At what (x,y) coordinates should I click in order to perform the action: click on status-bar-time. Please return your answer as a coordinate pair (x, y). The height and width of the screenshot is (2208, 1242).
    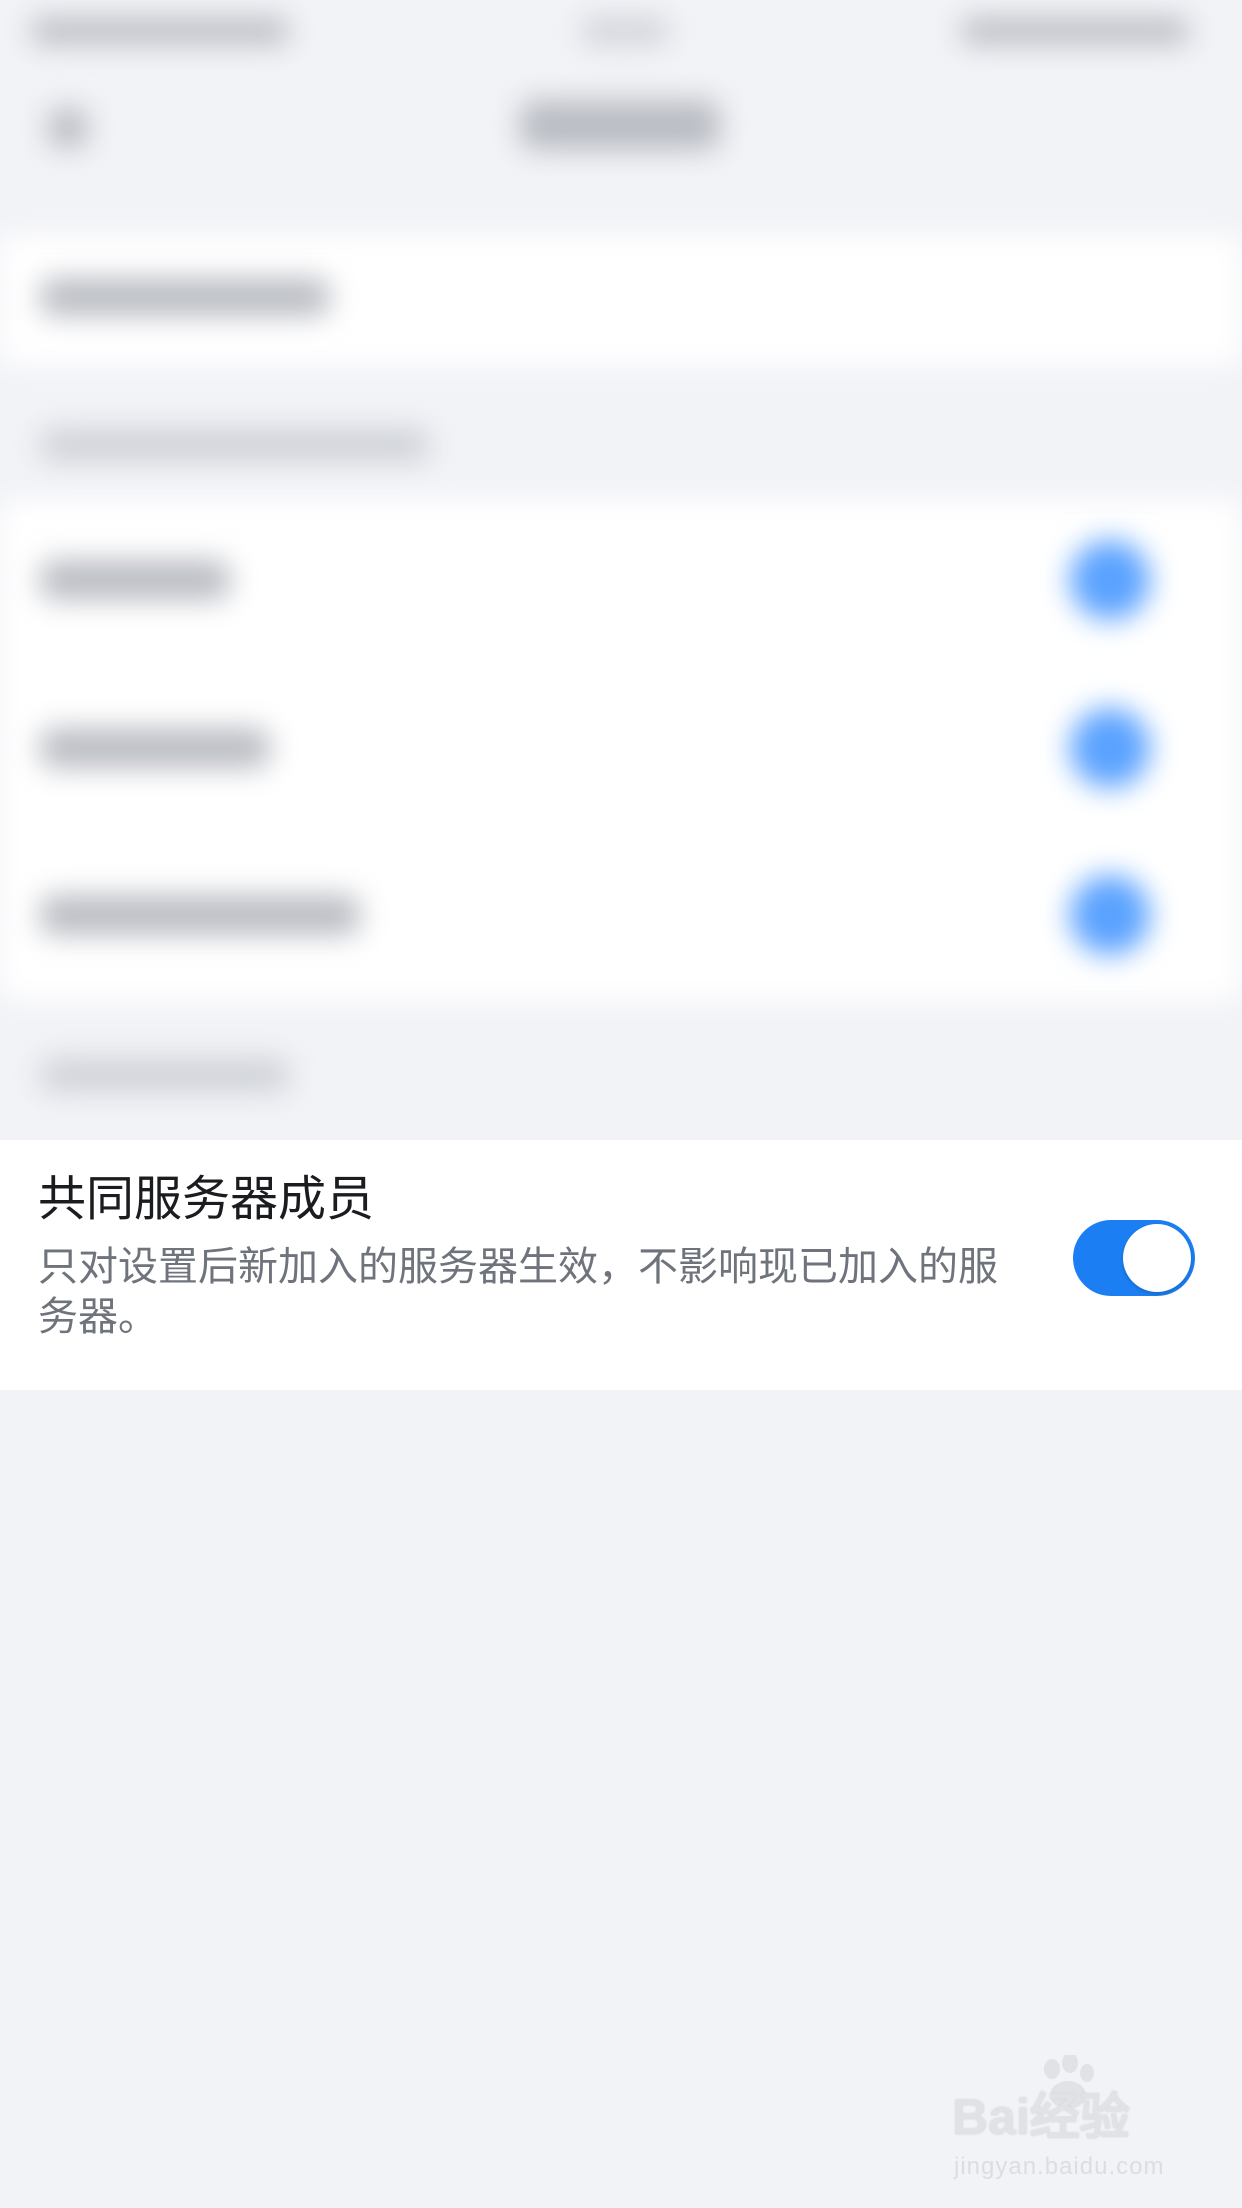
    Looking at the image, I should click on (625, 31).